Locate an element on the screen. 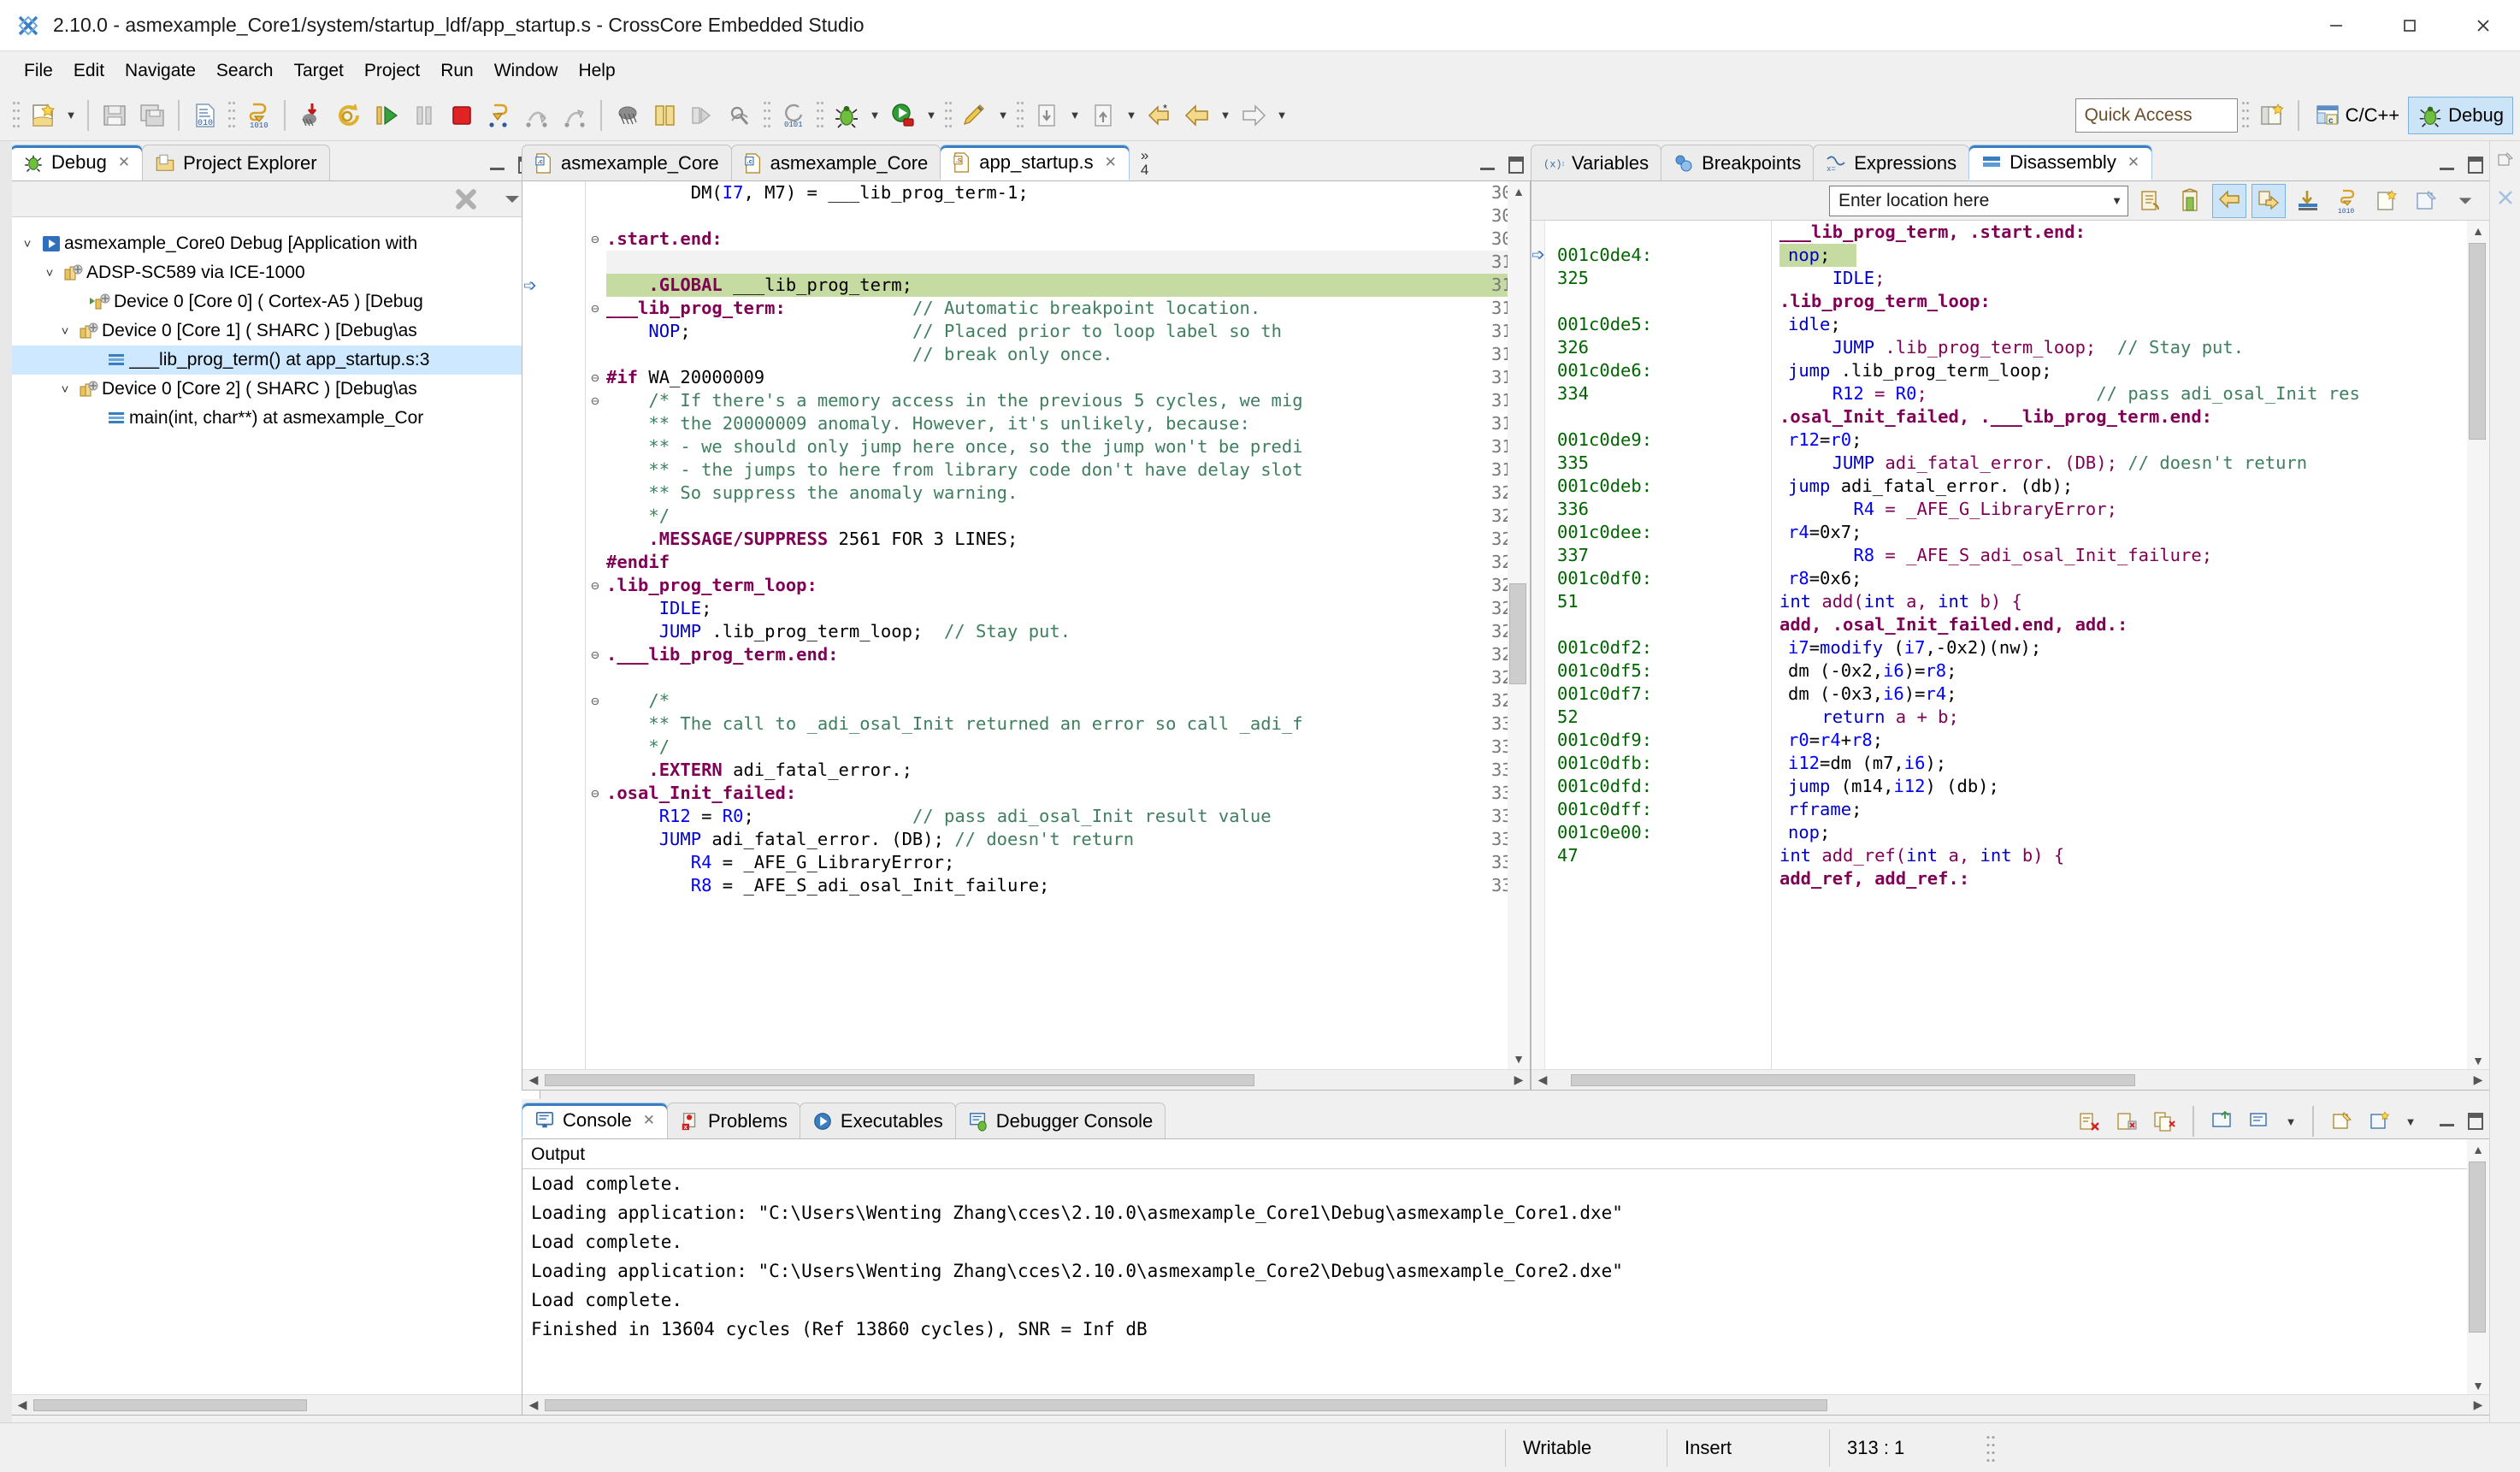 The width and height of the screenshot is (2520, 1472). perspective-cpp: c C/C++ is located at coordinates (2357, 115).